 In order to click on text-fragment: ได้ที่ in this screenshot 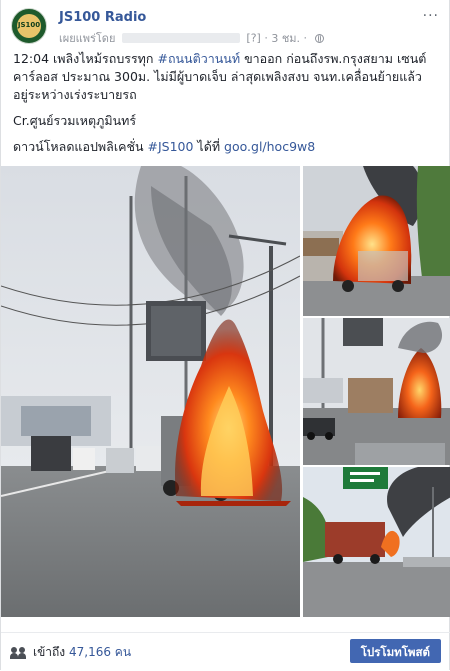, I will do `click(209, 146)`.